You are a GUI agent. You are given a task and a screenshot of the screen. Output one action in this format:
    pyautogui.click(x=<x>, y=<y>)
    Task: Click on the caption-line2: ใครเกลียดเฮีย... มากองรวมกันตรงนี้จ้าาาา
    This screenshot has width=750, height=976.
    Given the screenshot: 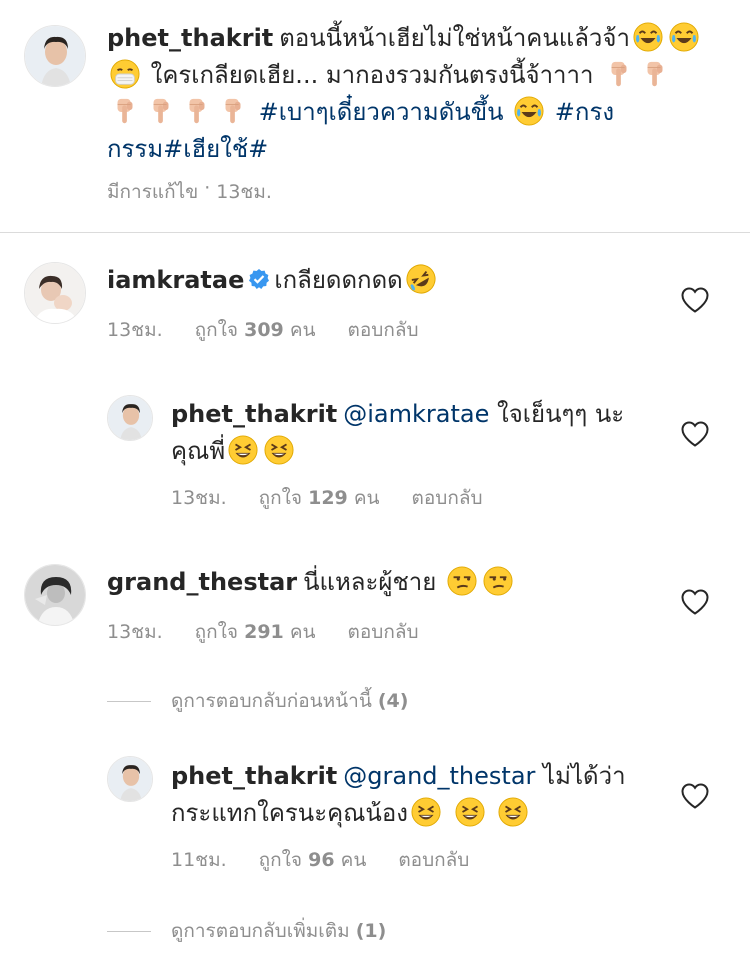 What is the action you would take?
    pyautogui.click(x=372, y=75)
    